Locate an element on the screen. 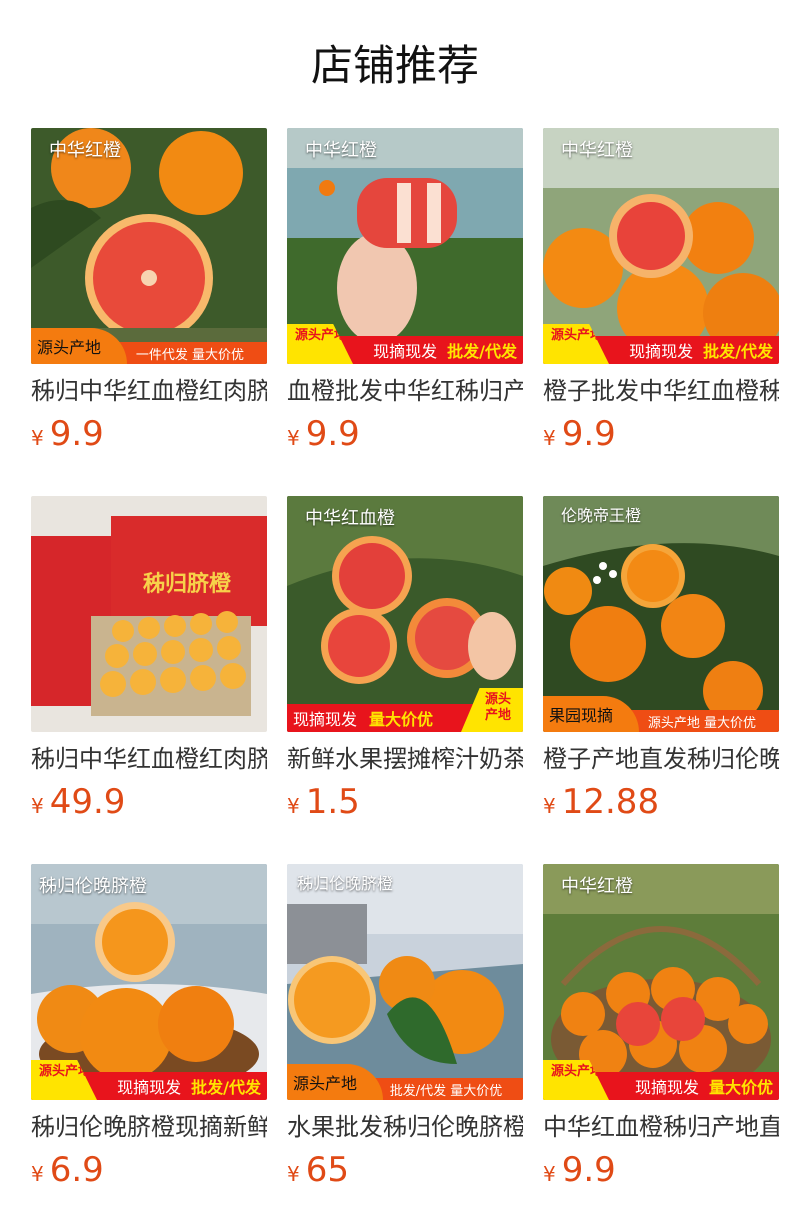  image-overlay-title: 伦晚帝王橙 is located at coordinates (601, 515).